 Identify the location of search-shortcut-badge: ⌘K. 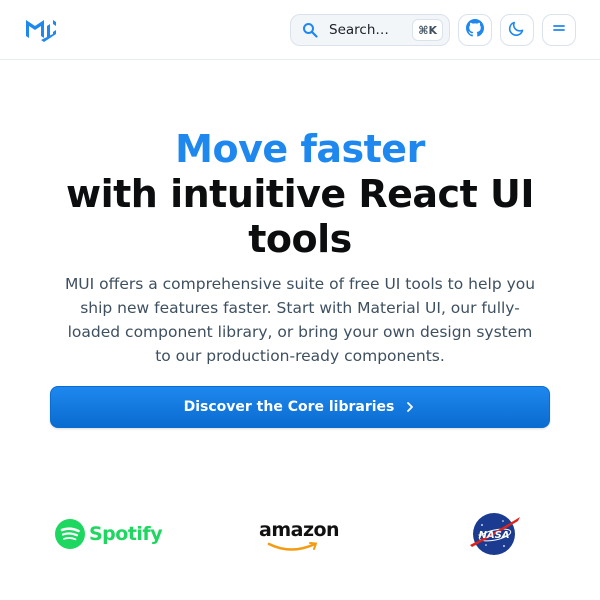
(427, 30).